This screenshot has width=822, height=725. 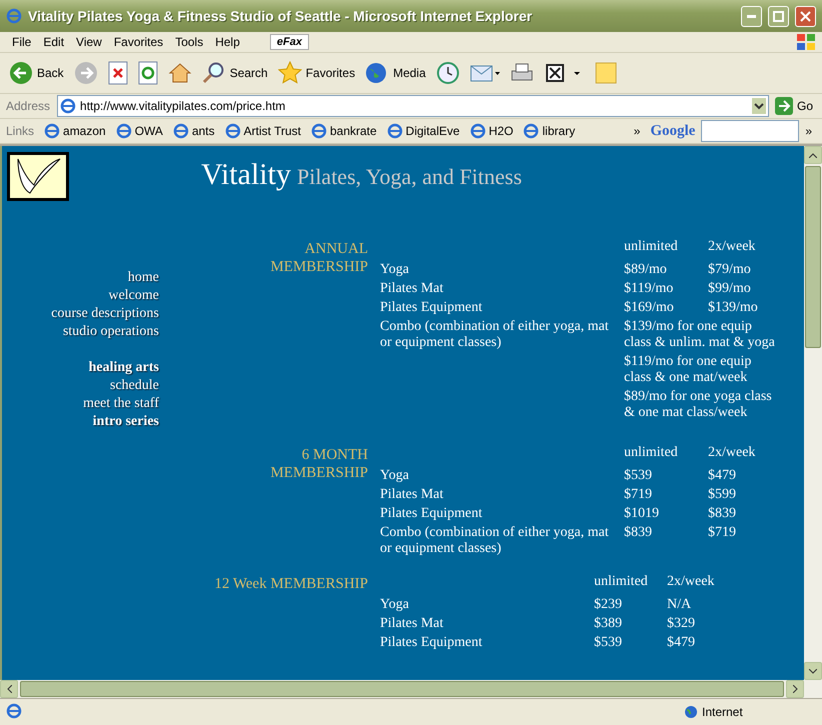 What do you see at coordinates (783, 106) in the screenshot?
I see `go-arrow-icon` at bounding box center [783, 106].